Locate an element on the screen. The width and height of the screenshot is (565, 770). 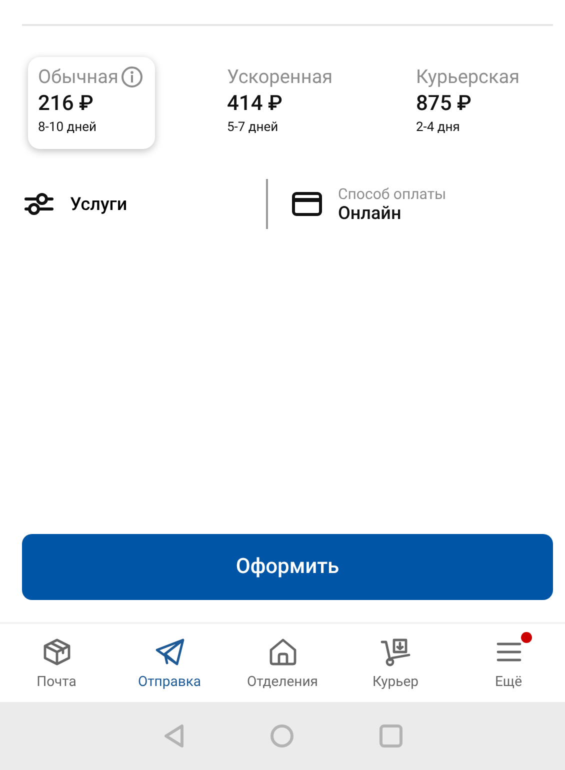
tariff-card: Курьерская 875 ₽ 2-4 дня is located at coordinates (469, 103).